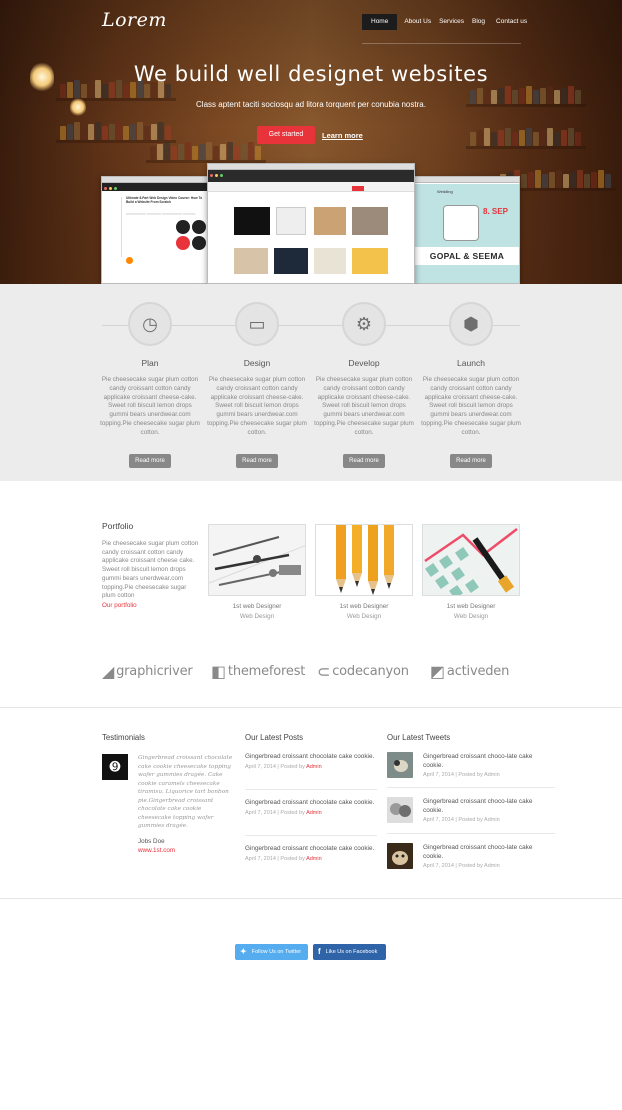  What do you see at coordinates (461, 820) in the screenshot?
I see `tweet-meta: April 7, 2014 | Posted by Admin` at bounding box center [461, 820].